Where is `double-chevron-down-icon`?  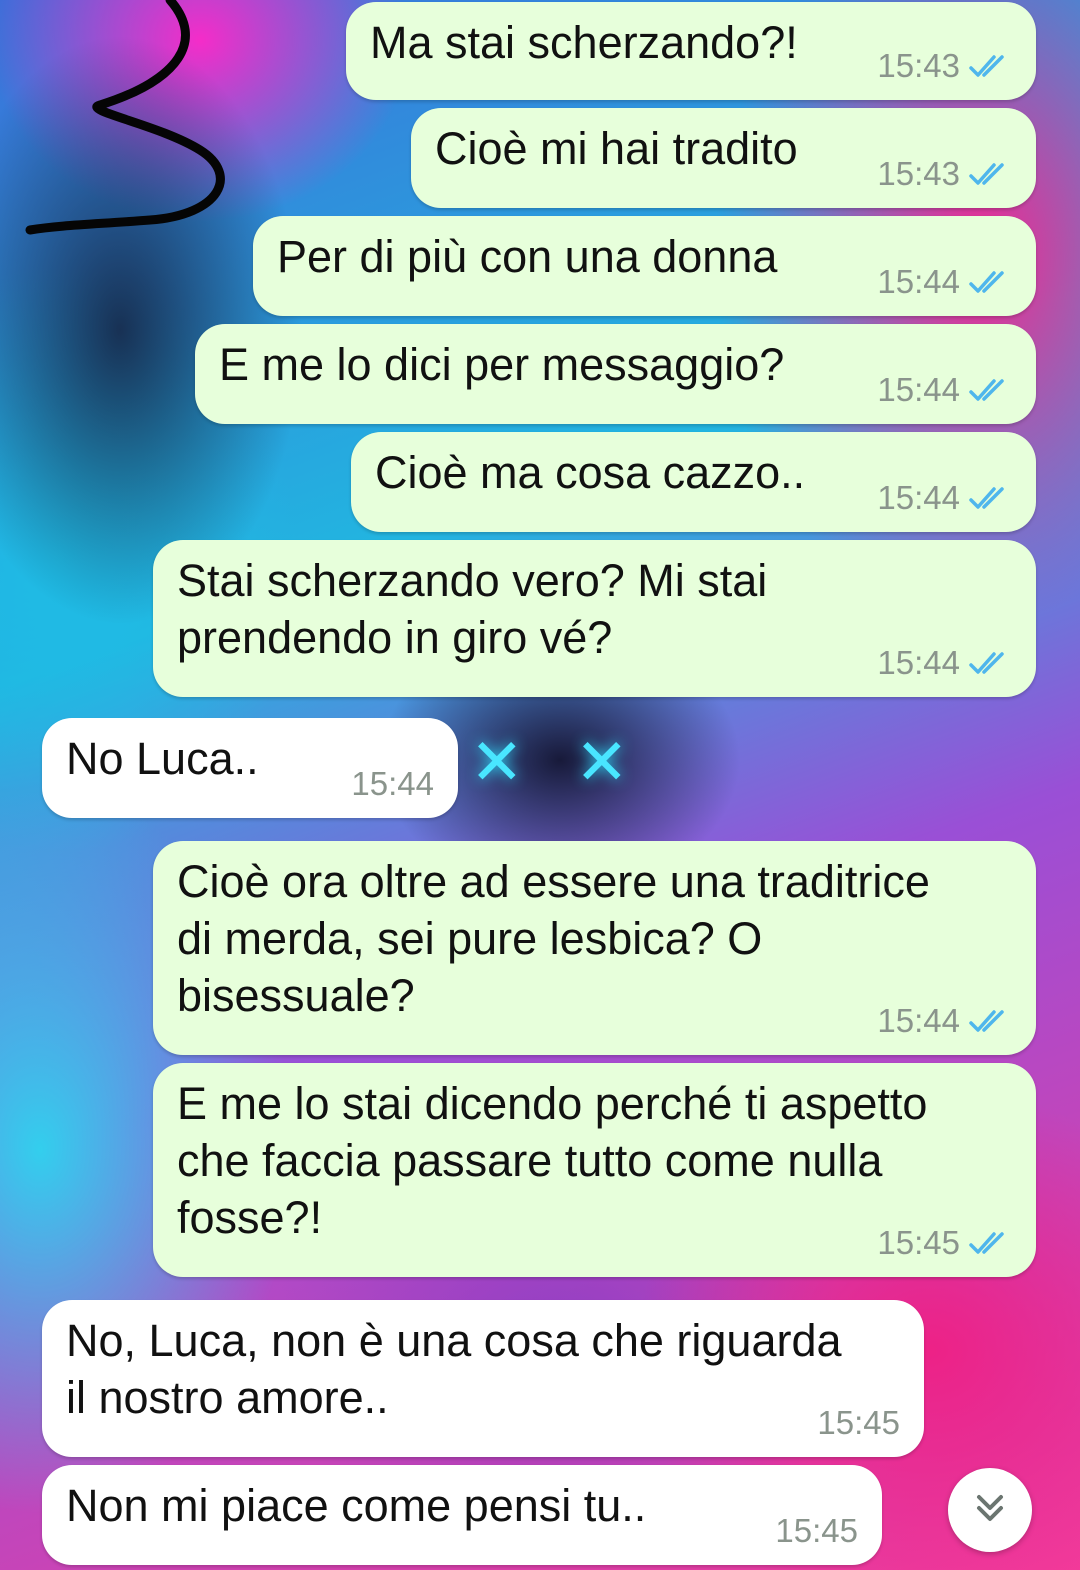
double-chevron-down-icon is located at coordinates (990, 1510).